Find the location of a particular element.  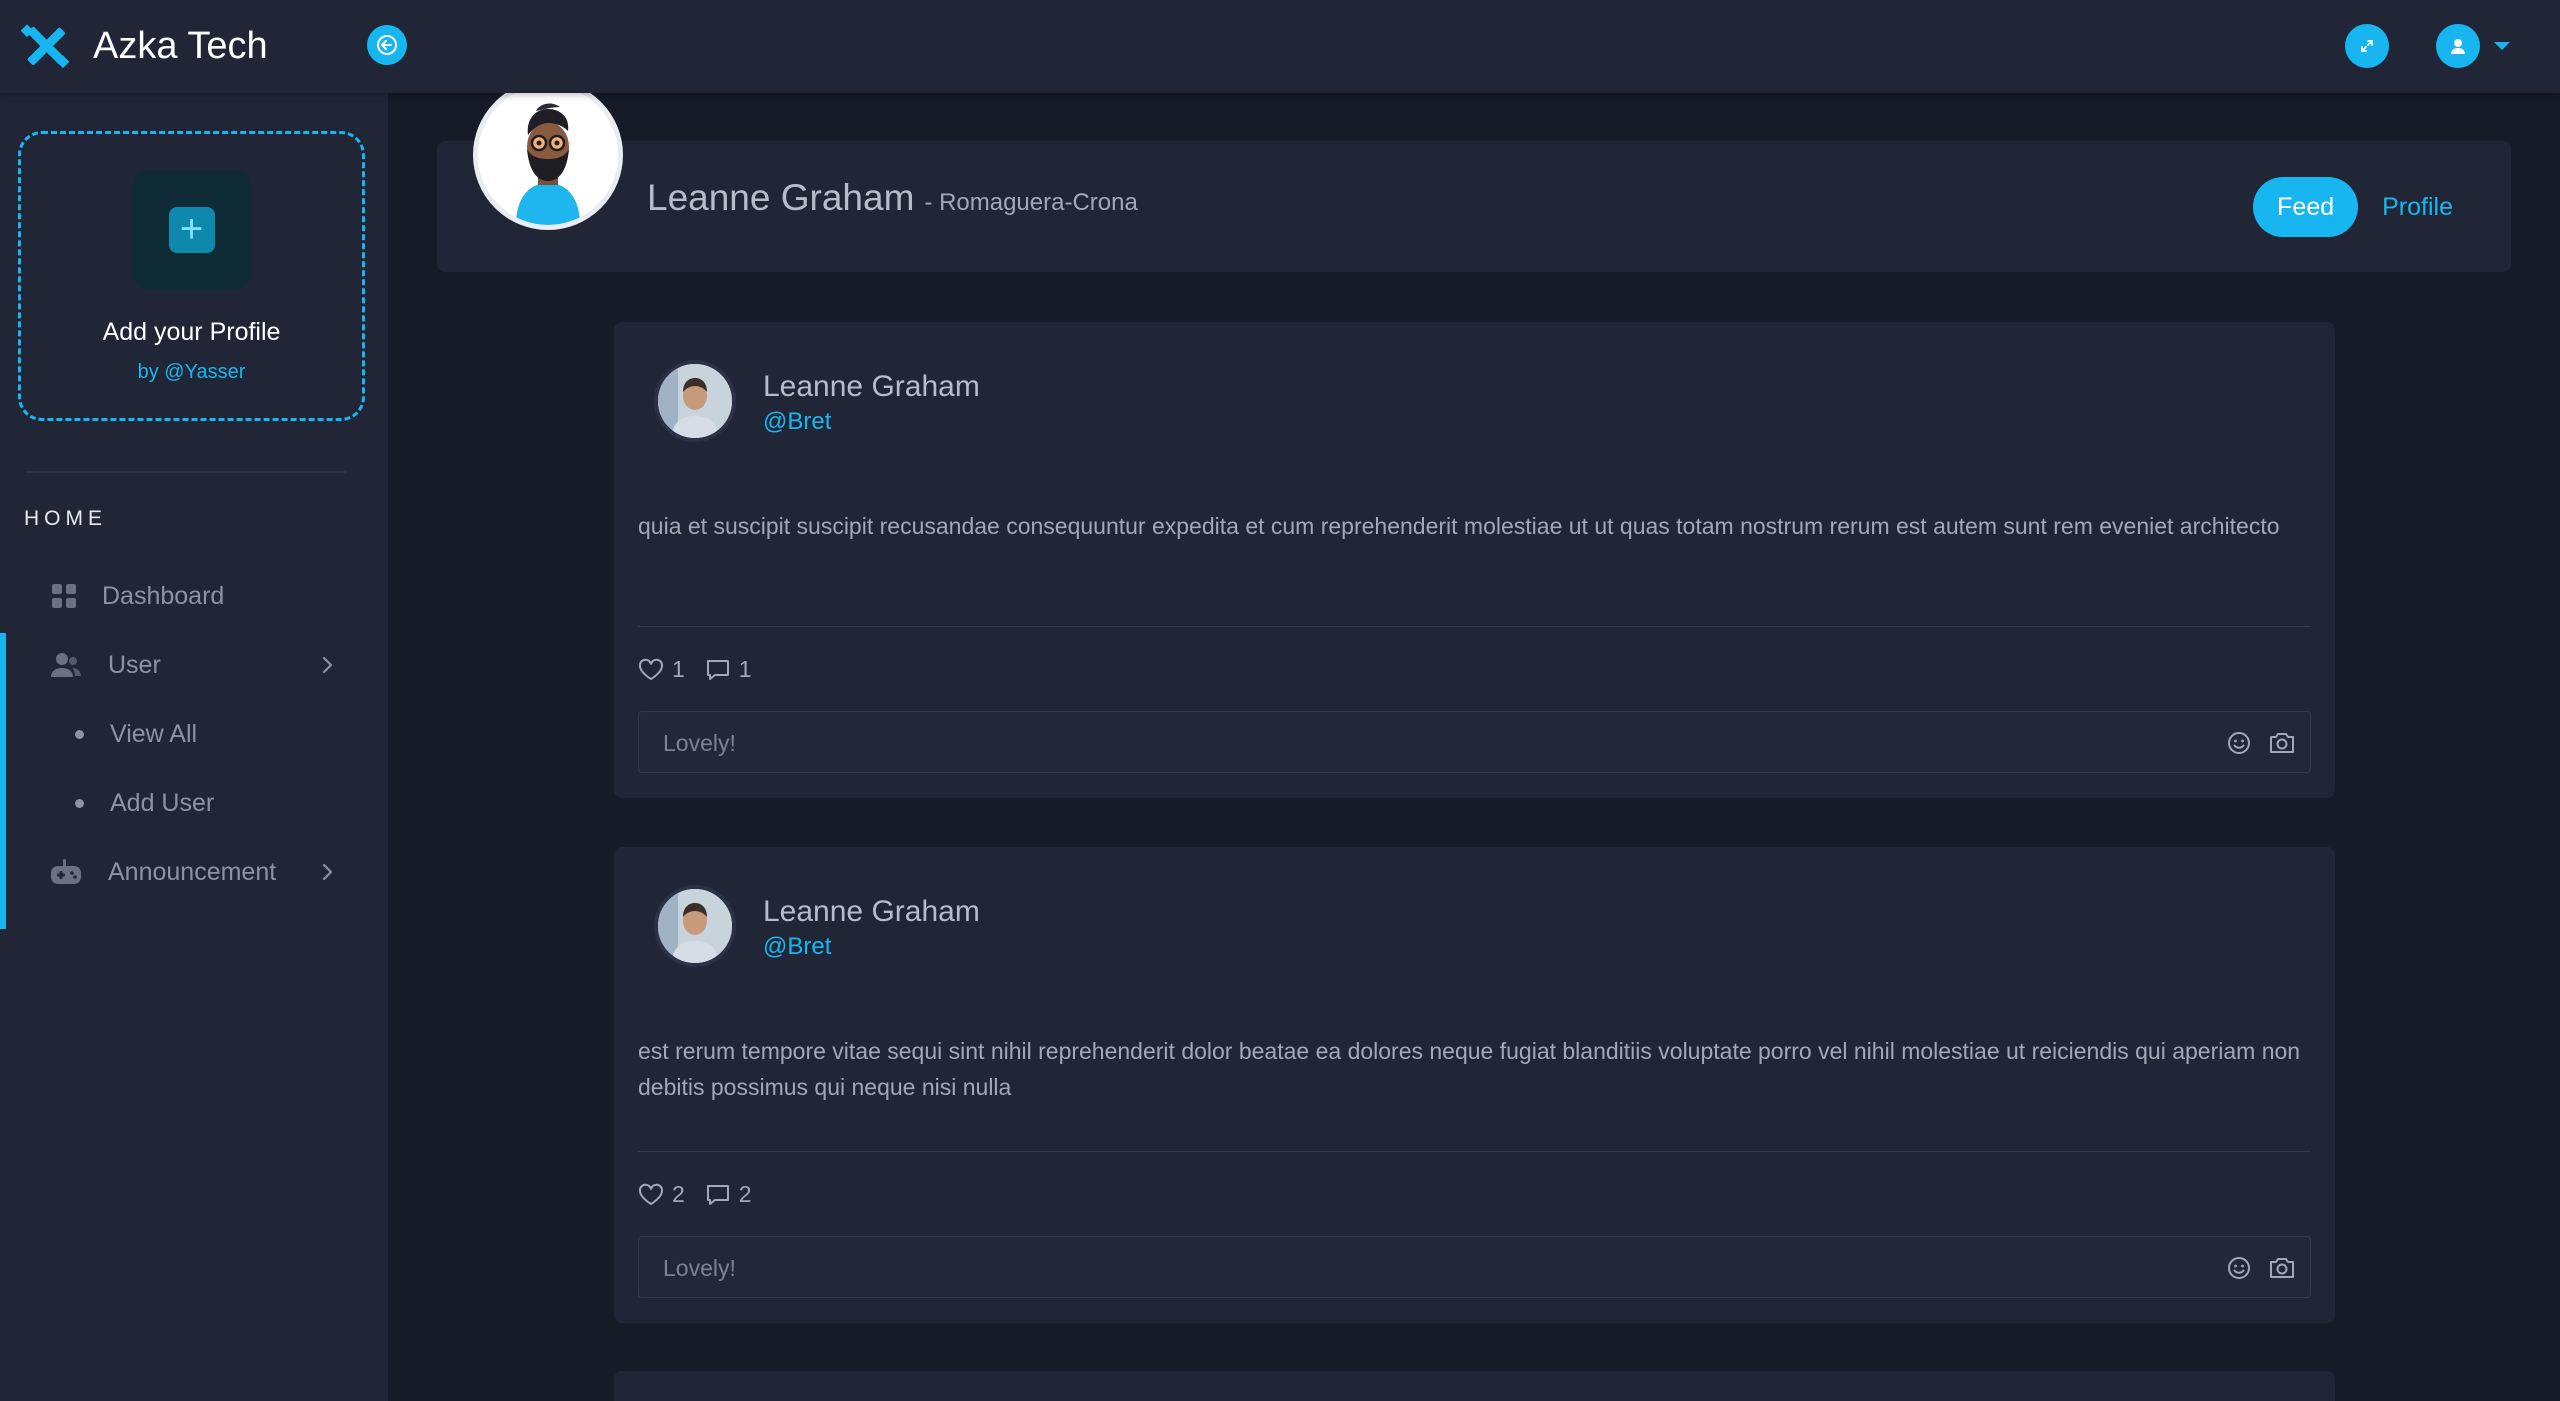

comment-button: 2 is located at coordinates (728, 1194).